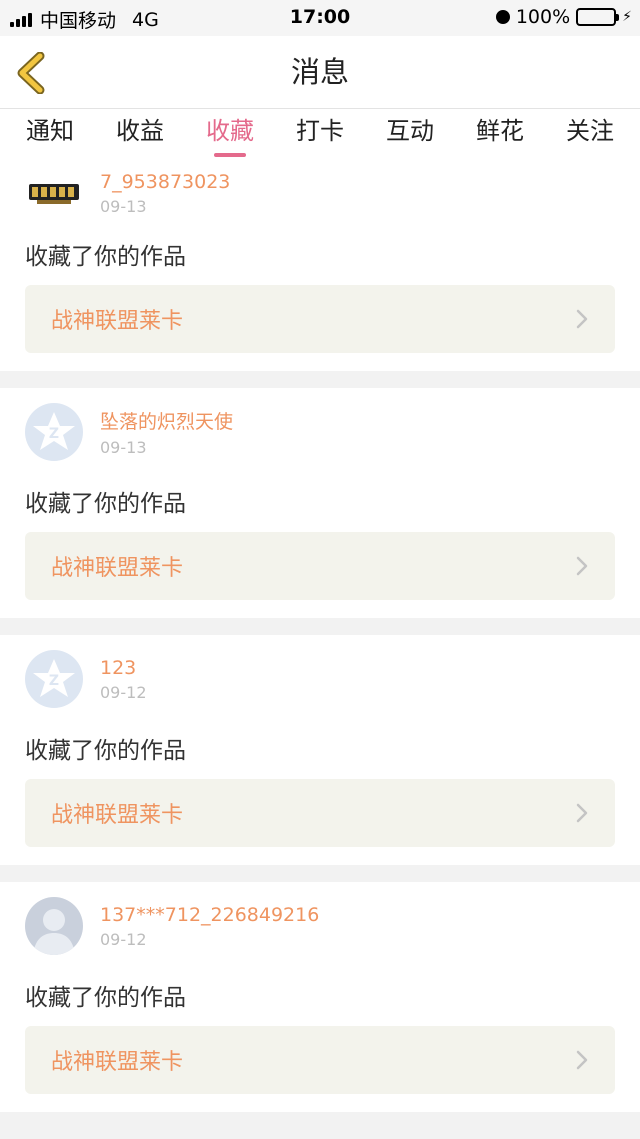 Image resolution: width=640 pixels, height=1139 pixels. What do you see at coordinates (502, 17) in the screenshot?
I see `alarm-icon` at bounding box center [502, 17].